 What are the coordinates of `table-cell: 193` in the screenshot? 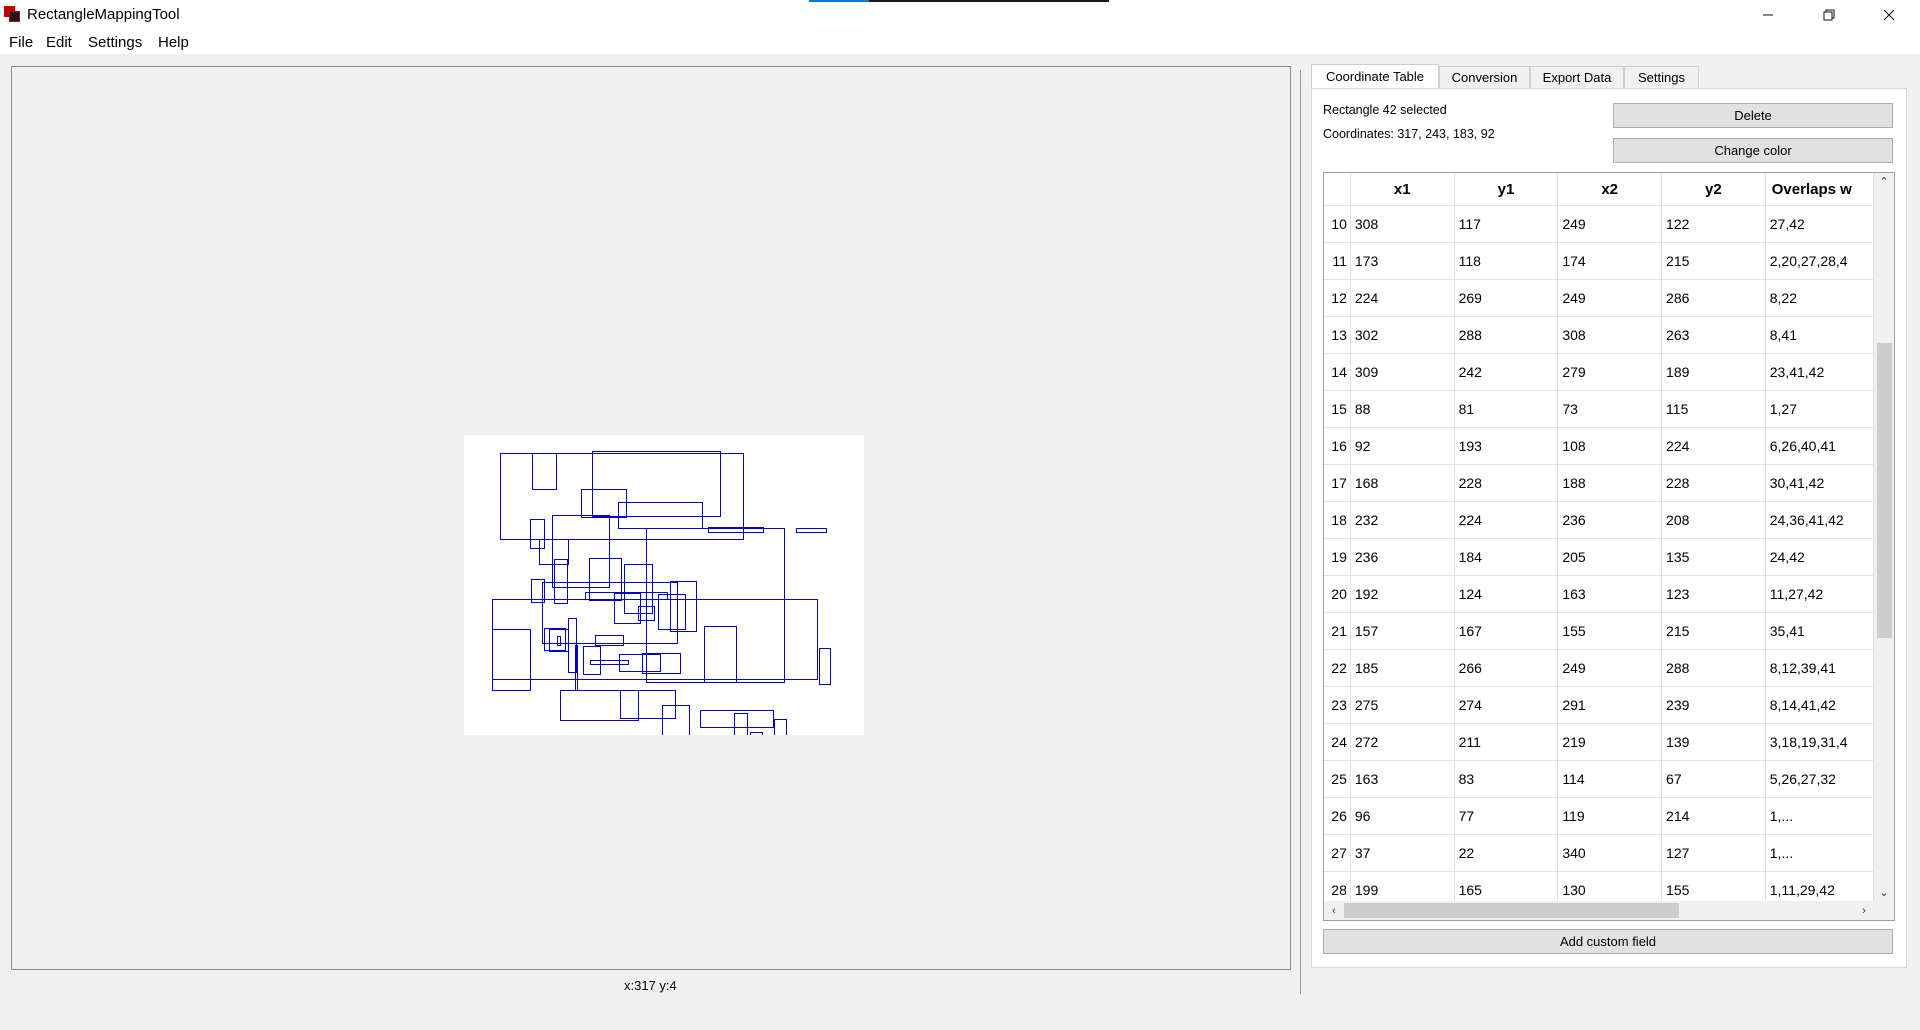 It's located at (1506, 446).